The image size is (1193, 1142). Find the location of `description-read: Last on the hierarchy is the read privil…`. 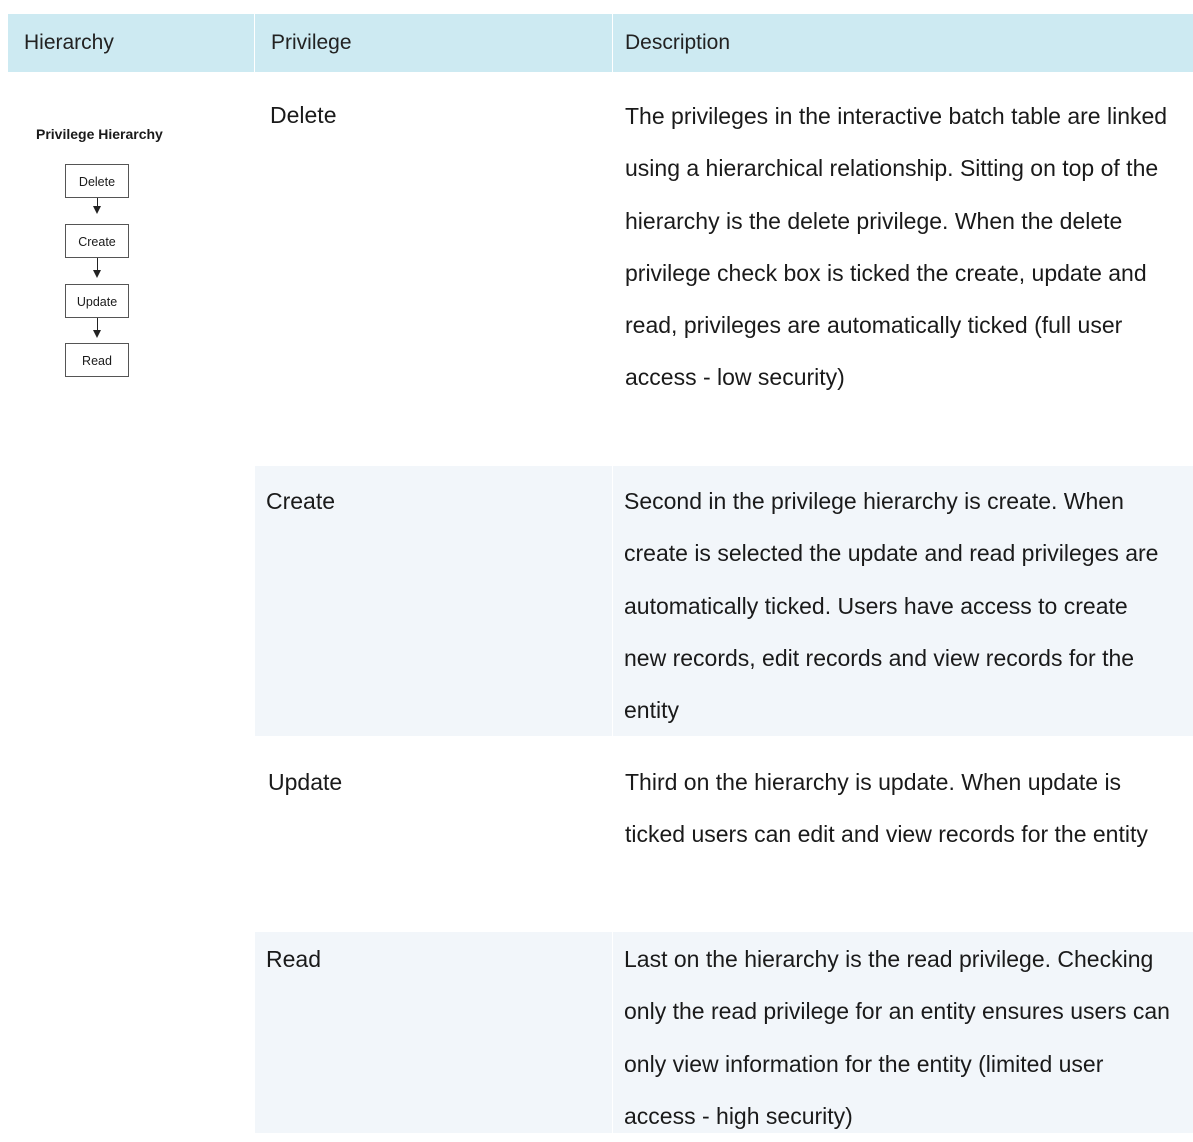

description-read: Last on the hierarchy is the read privil… is located at coordinates (897, 1037).